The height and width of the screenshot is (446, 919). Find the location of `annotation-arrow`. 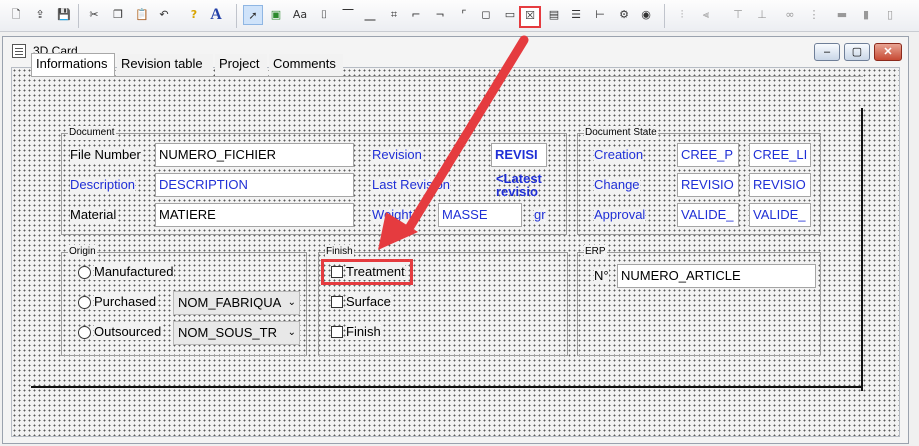

annotation-arrow is located at coordinates (453, 142).